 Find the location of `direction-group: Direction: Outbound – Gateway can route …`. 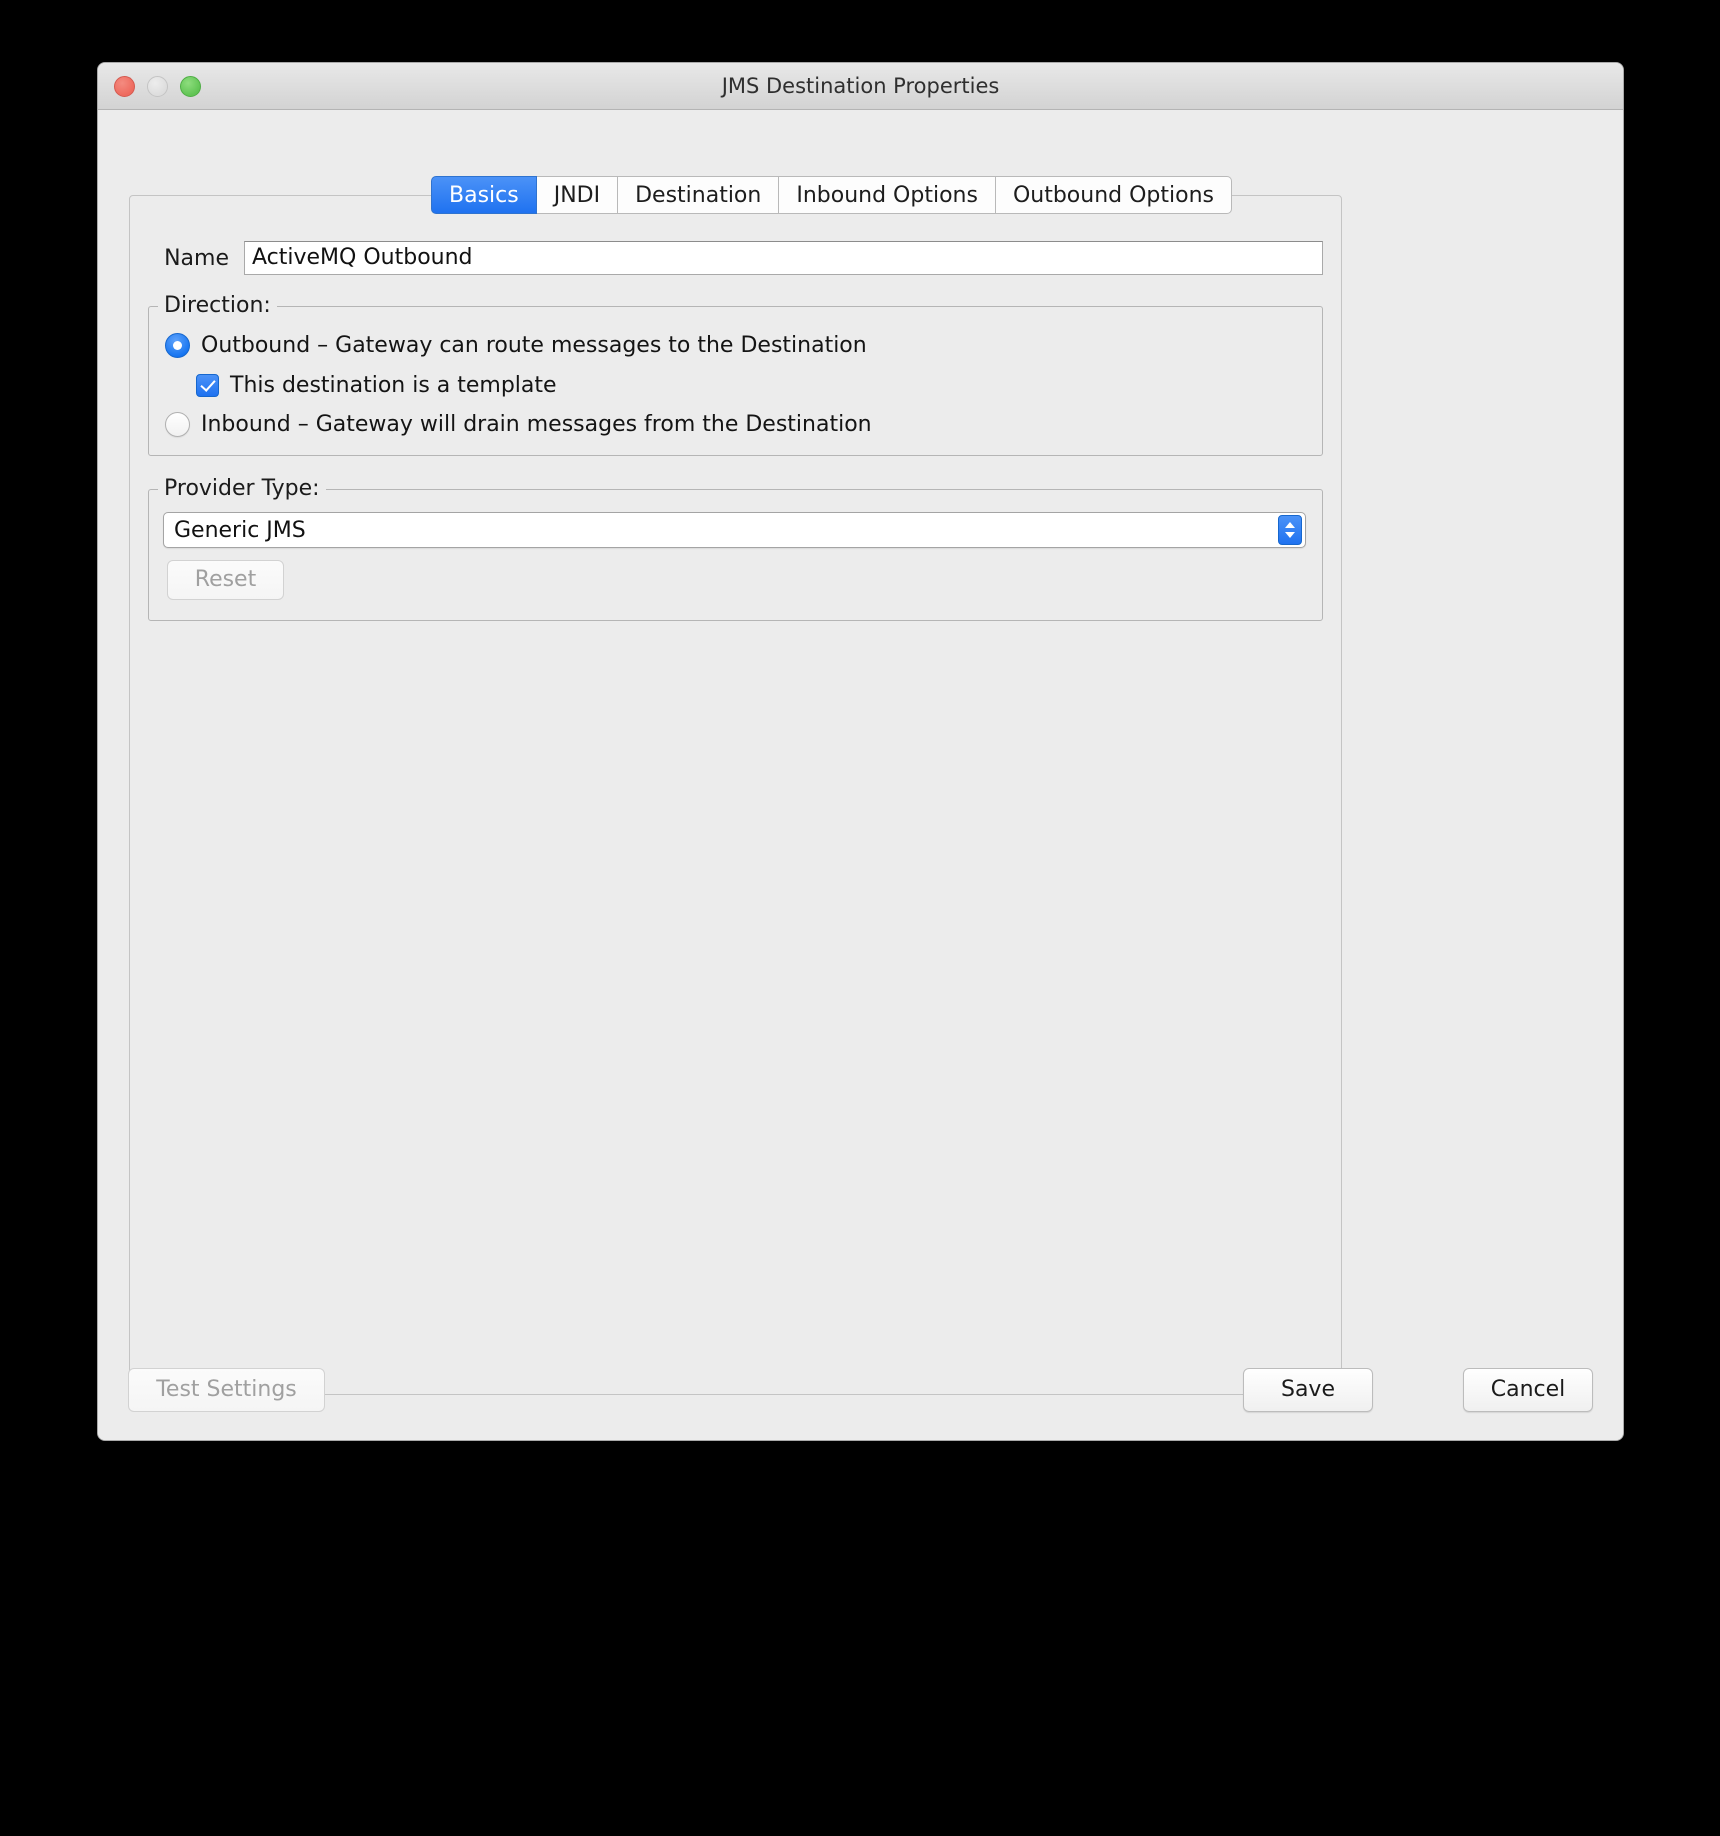

direction-group: Direction: Outbound – Gateway can route … is located at coordinates (735, 374).